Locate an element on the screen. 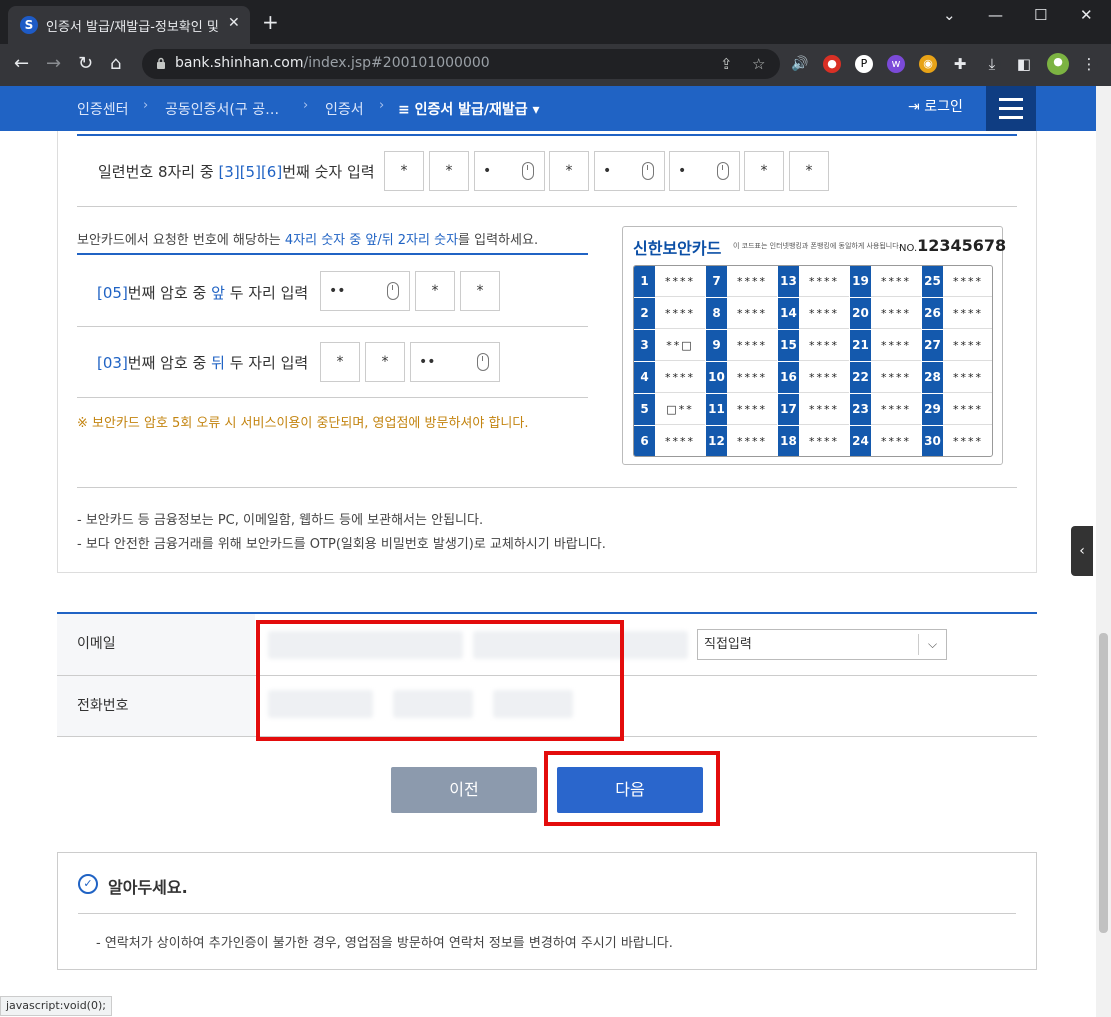  seccard-number: 30 is located at coordinates (932, 441).